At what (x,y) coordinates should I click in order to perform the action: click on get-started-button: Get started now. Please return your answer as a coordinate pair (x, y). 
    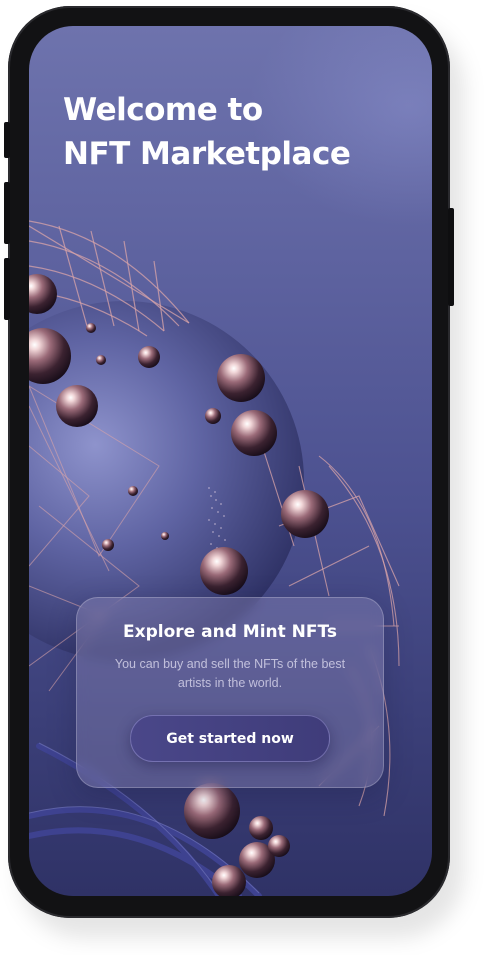
    Looking at the image, I should click on (230, 738).